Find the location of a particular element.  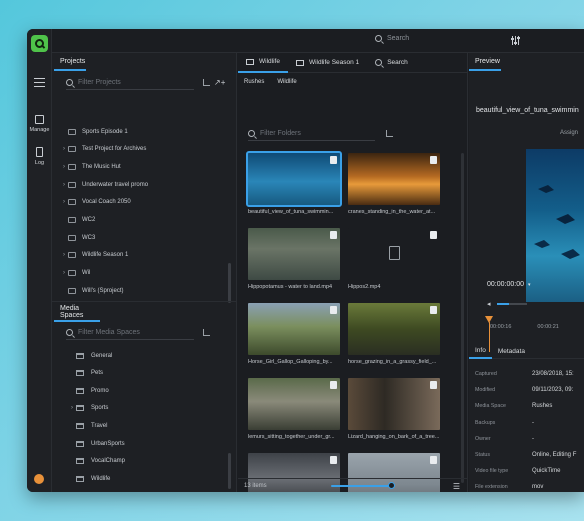

media-space-item: ›Shoot-Planning is located at coordinates (141, 490).